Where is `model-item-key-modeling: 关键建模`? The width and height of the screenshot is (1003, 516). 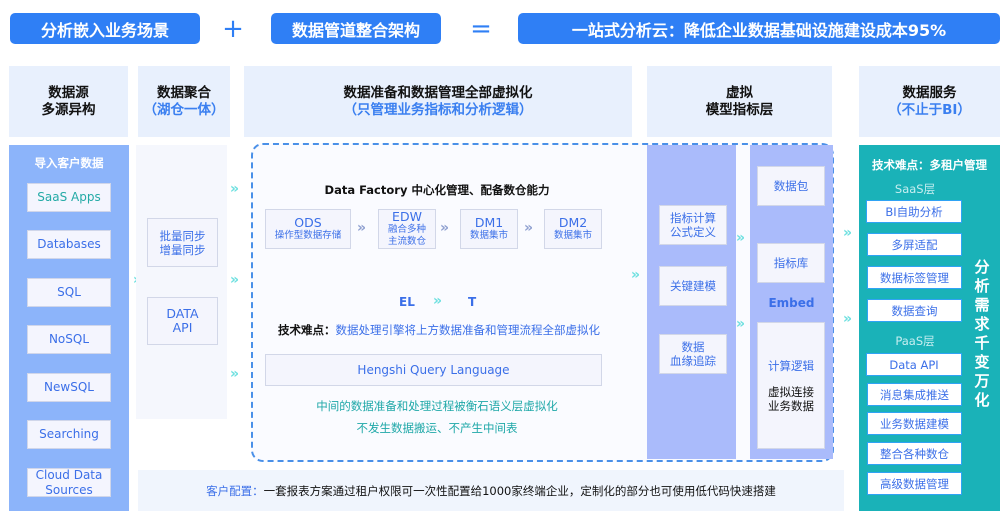 model-item-key-modeling: 关键建模 is located at coordinates (693, 286).